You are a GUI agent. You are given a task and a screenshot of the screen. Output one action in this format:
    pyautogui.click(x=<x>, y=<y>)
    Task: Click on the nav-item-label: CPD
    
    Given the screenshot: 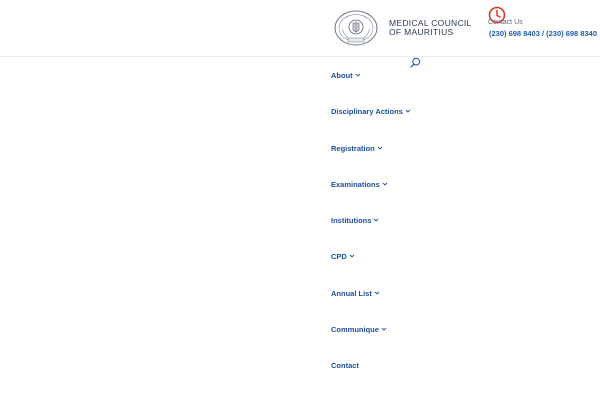 What is the action you would take?
    pyautogui.click(x=339, y=257)
    